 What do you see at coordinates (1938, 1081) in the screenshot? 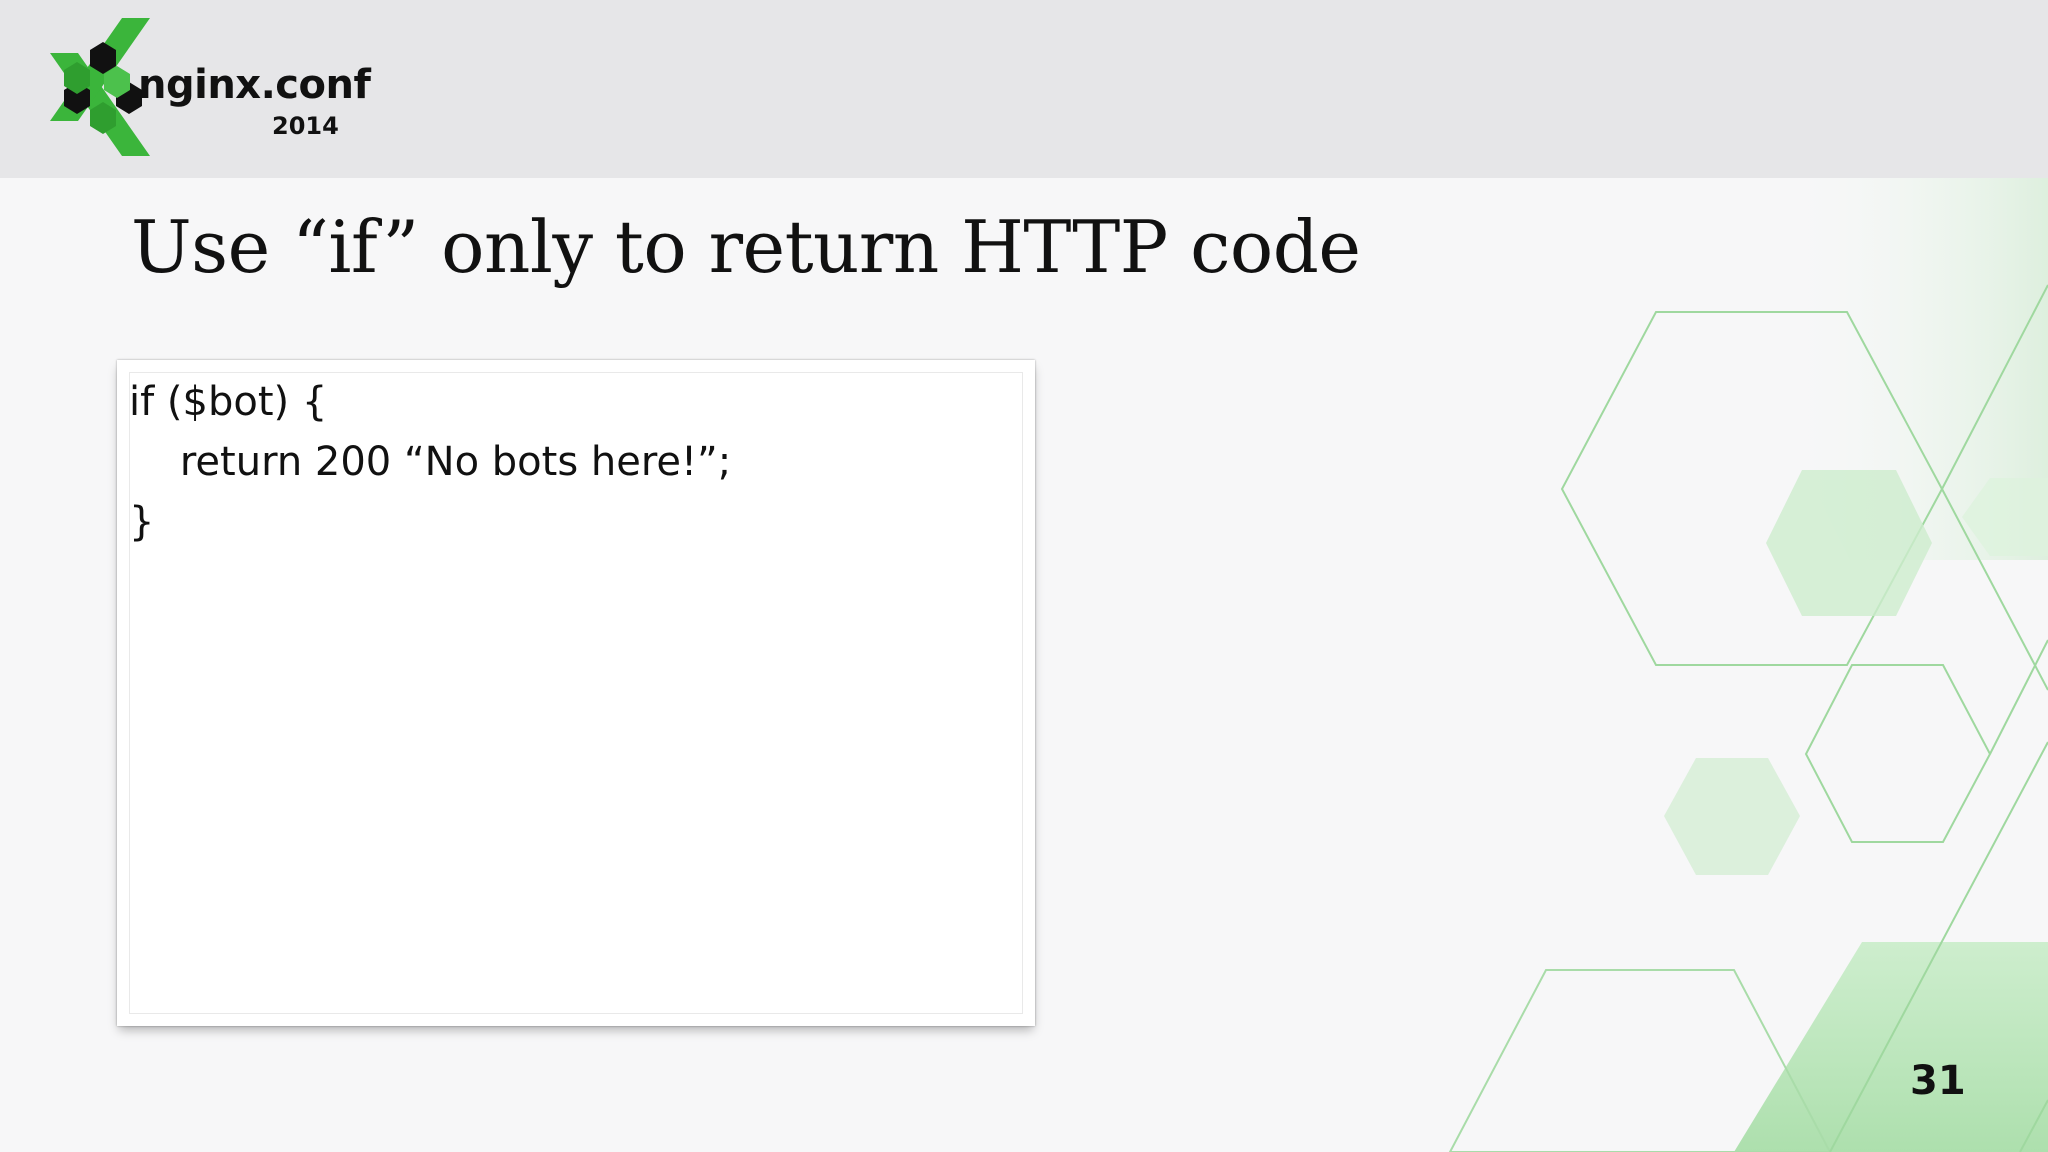
I see `page-number: 31` at bounding box center [1938, 1081].